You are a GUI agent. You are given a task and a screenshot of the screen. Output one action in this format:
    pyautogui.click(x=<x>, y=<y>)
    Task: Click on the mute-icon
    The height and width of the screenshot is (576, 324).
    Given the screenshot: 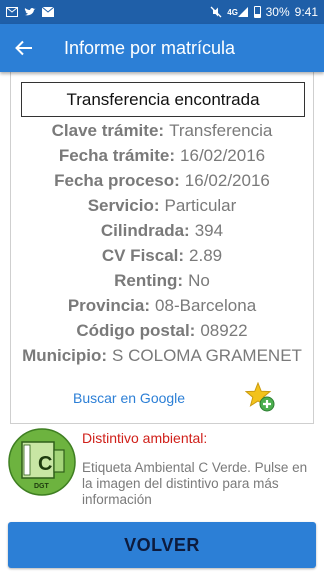 What is the action you would take?
    pyautogui.click(x=216, y=12)
    